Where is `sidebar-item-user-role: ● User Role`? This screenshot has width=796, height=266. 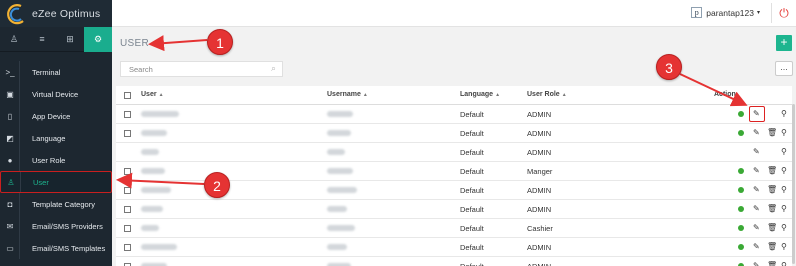
sidebar-item-user-role: ● User Role is located at coordinates (56, 160).